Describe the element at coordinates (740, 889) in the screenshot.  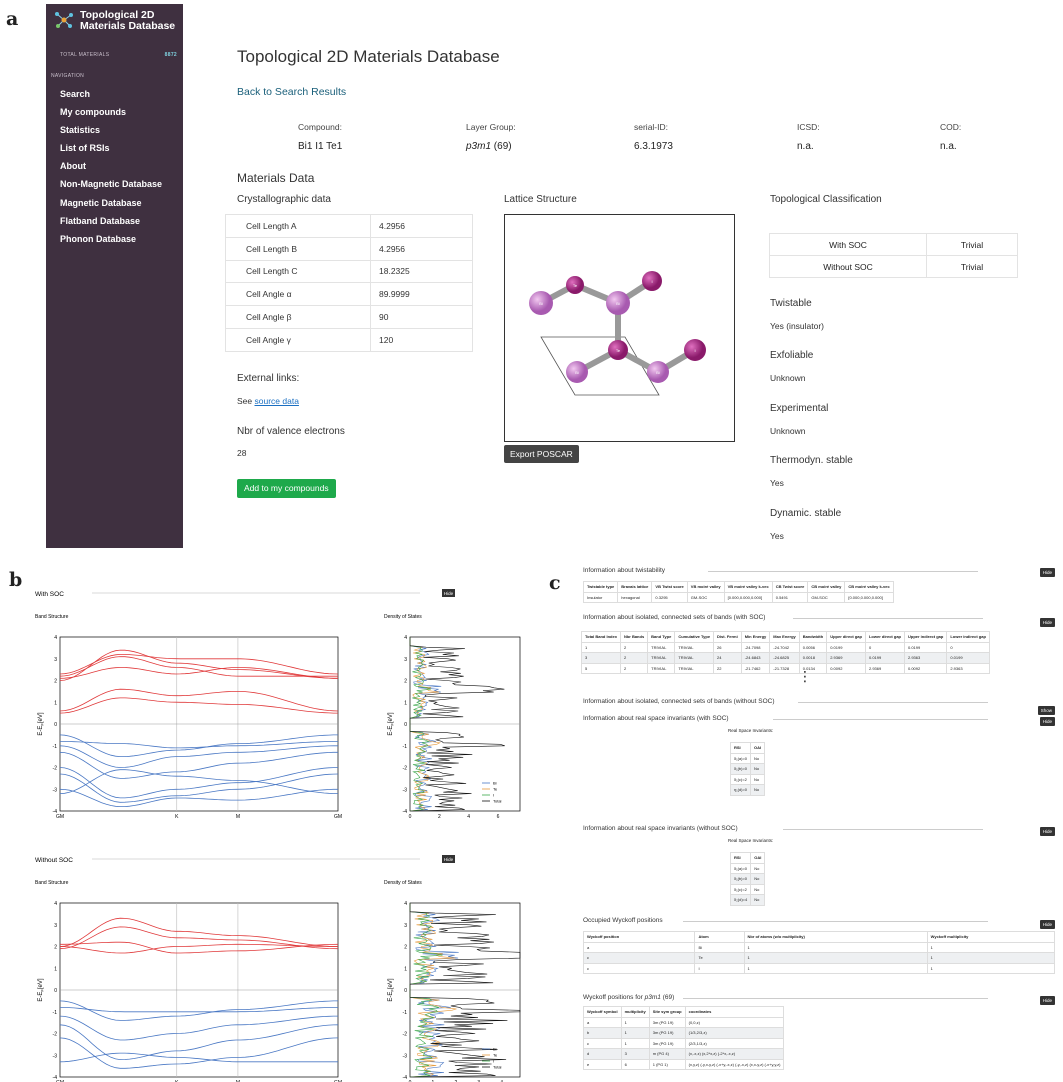
I see `table-cell: δ₁(c)=2` at that location.